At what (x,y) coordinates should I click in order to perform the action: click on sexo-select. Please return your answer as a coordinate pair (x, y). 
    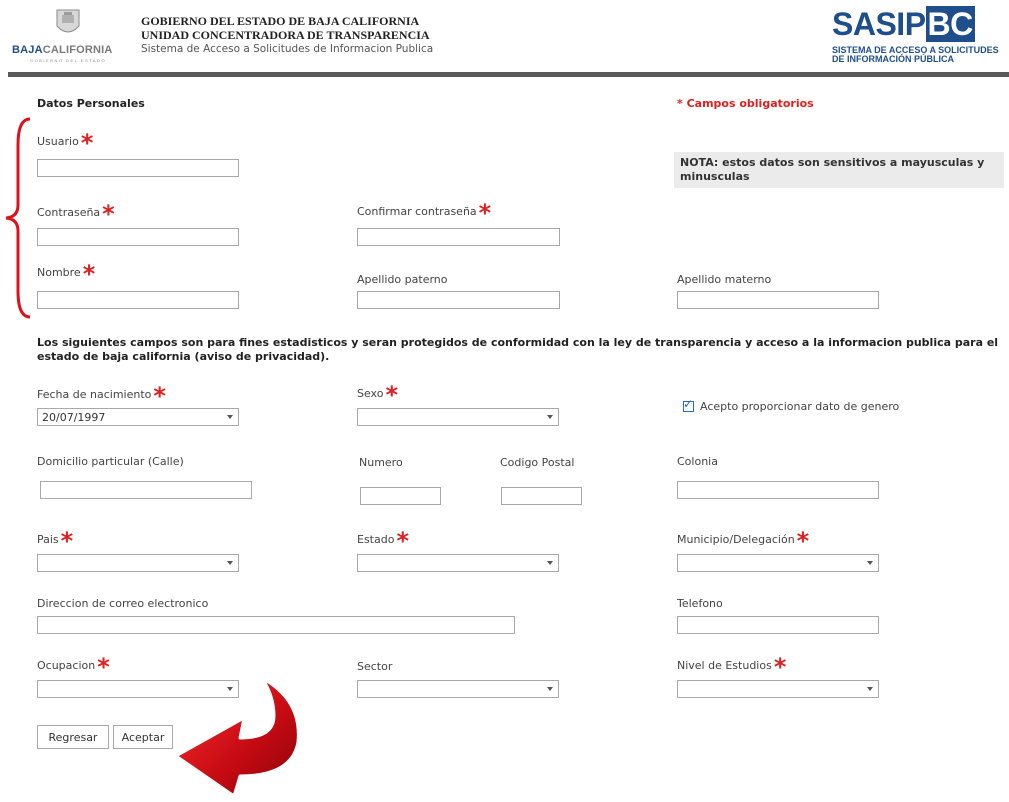
    Looking at the image, I should click on (458, 417).